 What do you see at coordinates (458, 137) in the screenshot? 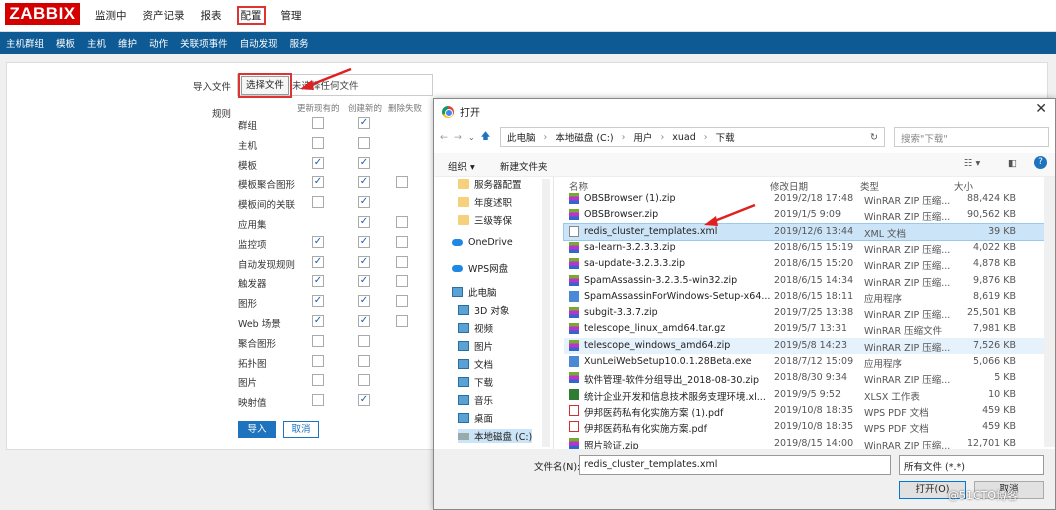
I see `forward-icon: →` at bounding box center [458, 137].